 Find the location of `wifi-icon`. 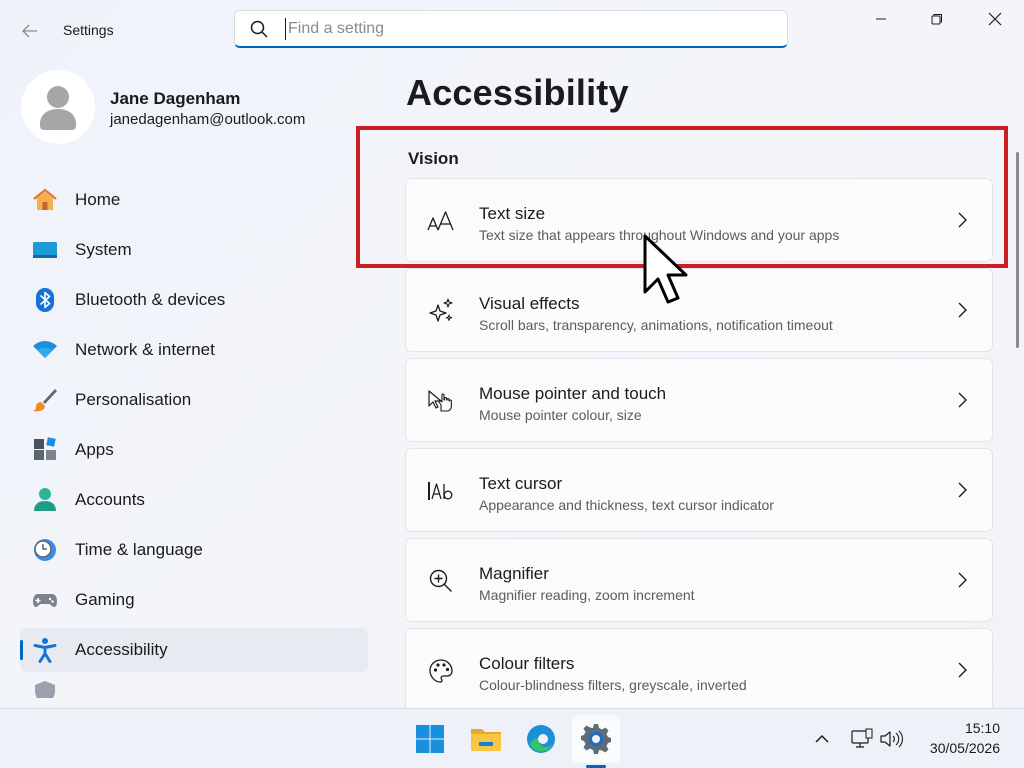

wifi-icon is located at coordinates (45, 350).